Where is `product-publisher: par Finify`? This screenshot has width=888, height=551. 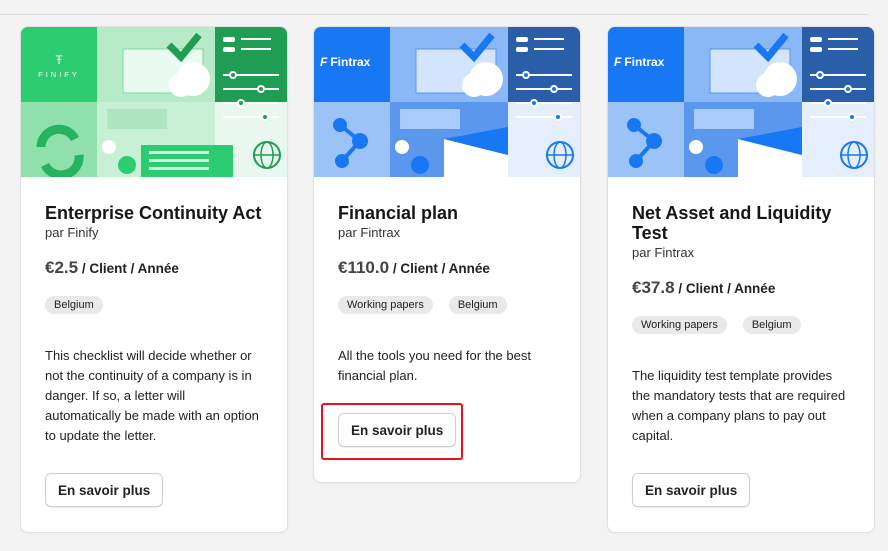
product-publisher: par Finify is located at coordinates (72, 232).